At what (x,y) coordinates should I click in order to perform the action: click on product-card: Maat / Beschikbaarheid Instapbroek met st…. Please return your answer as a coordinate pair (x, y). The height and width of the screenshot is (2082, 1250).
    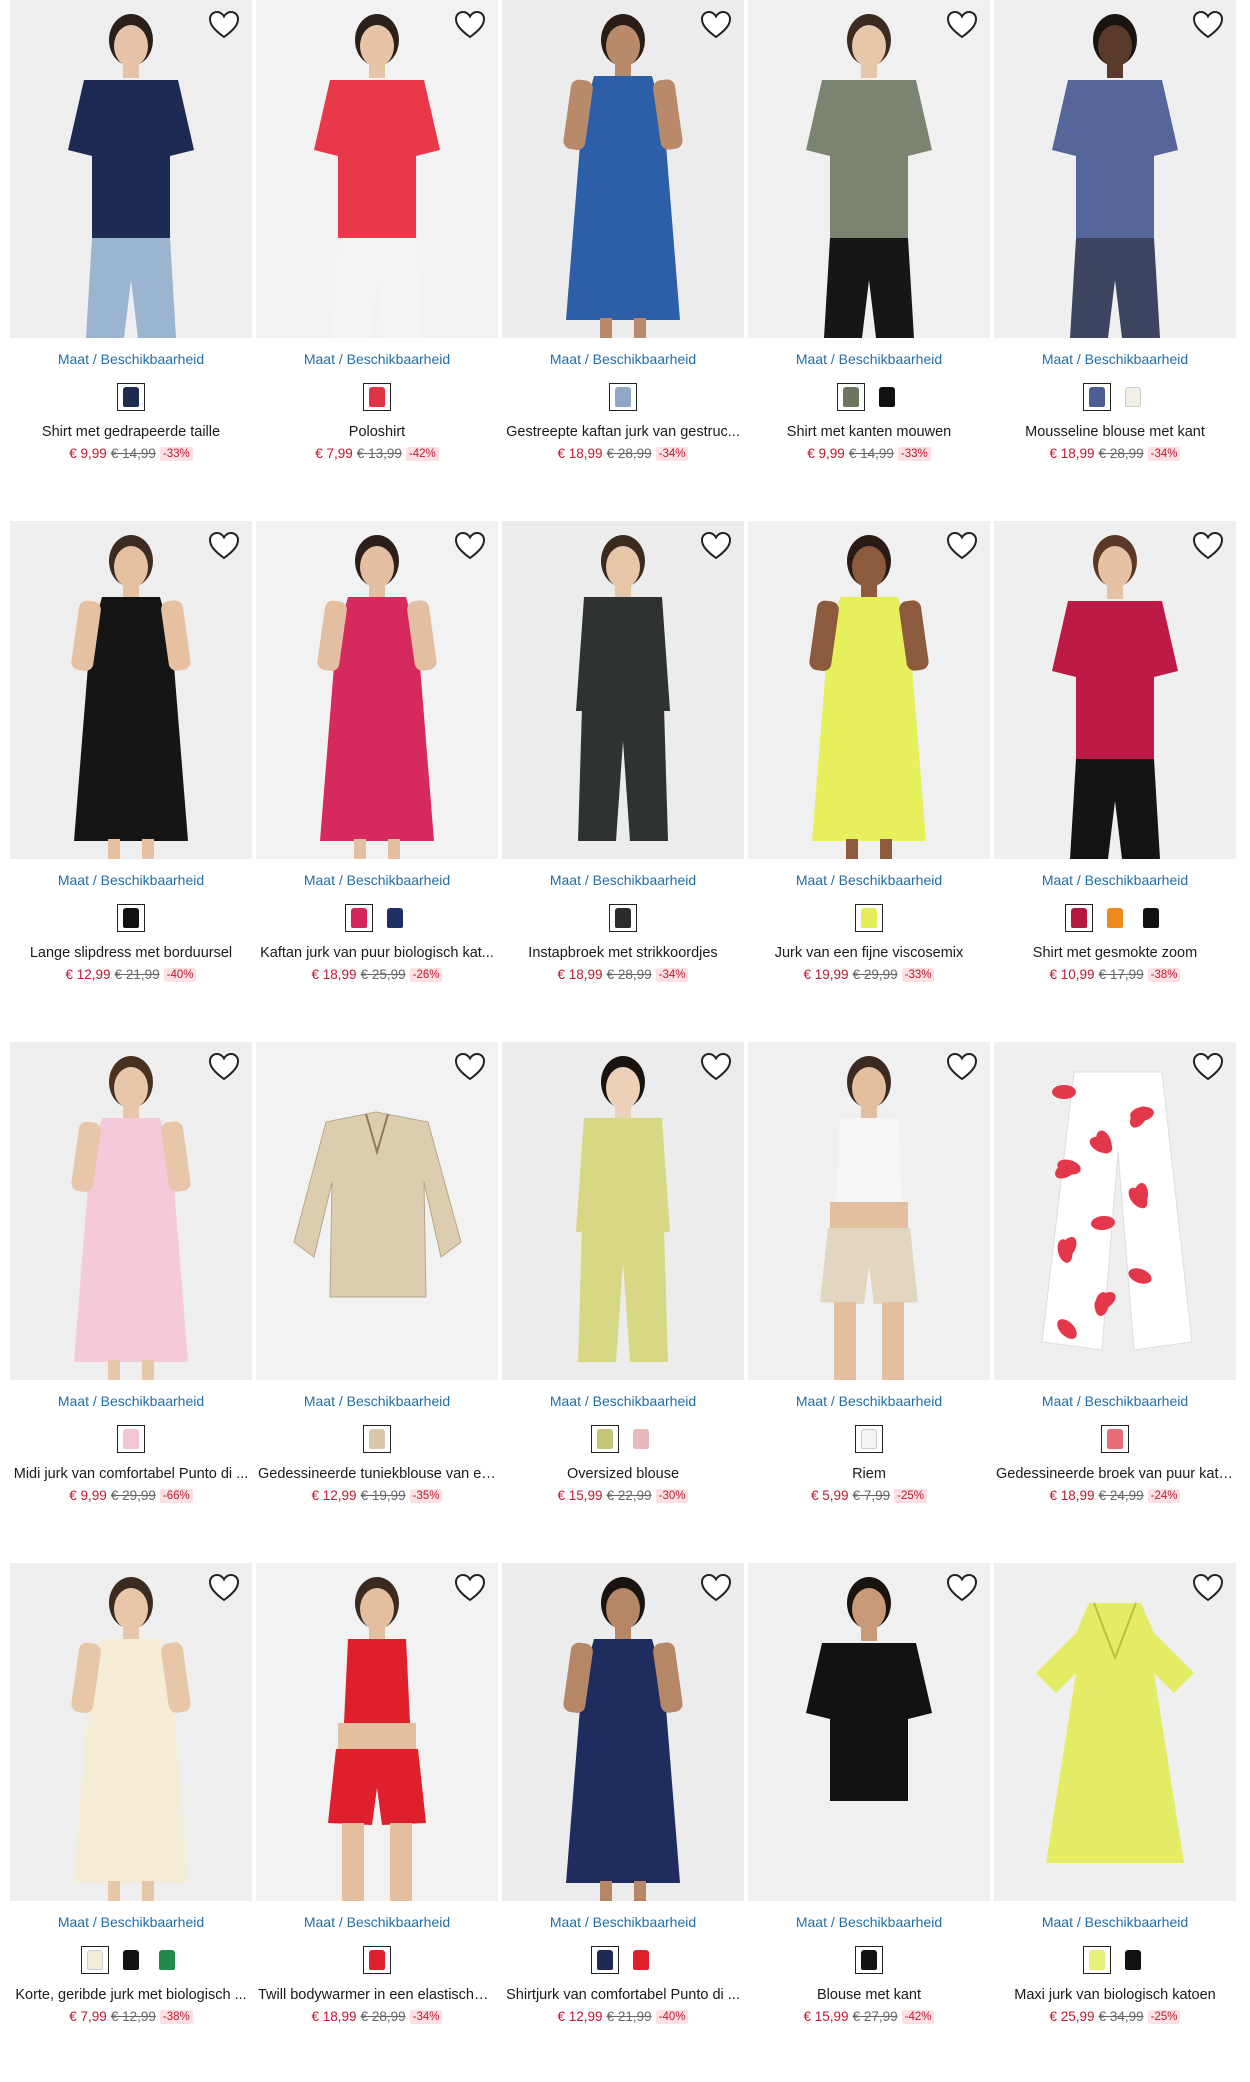
    Looking at the image, I should click on (623, 781).